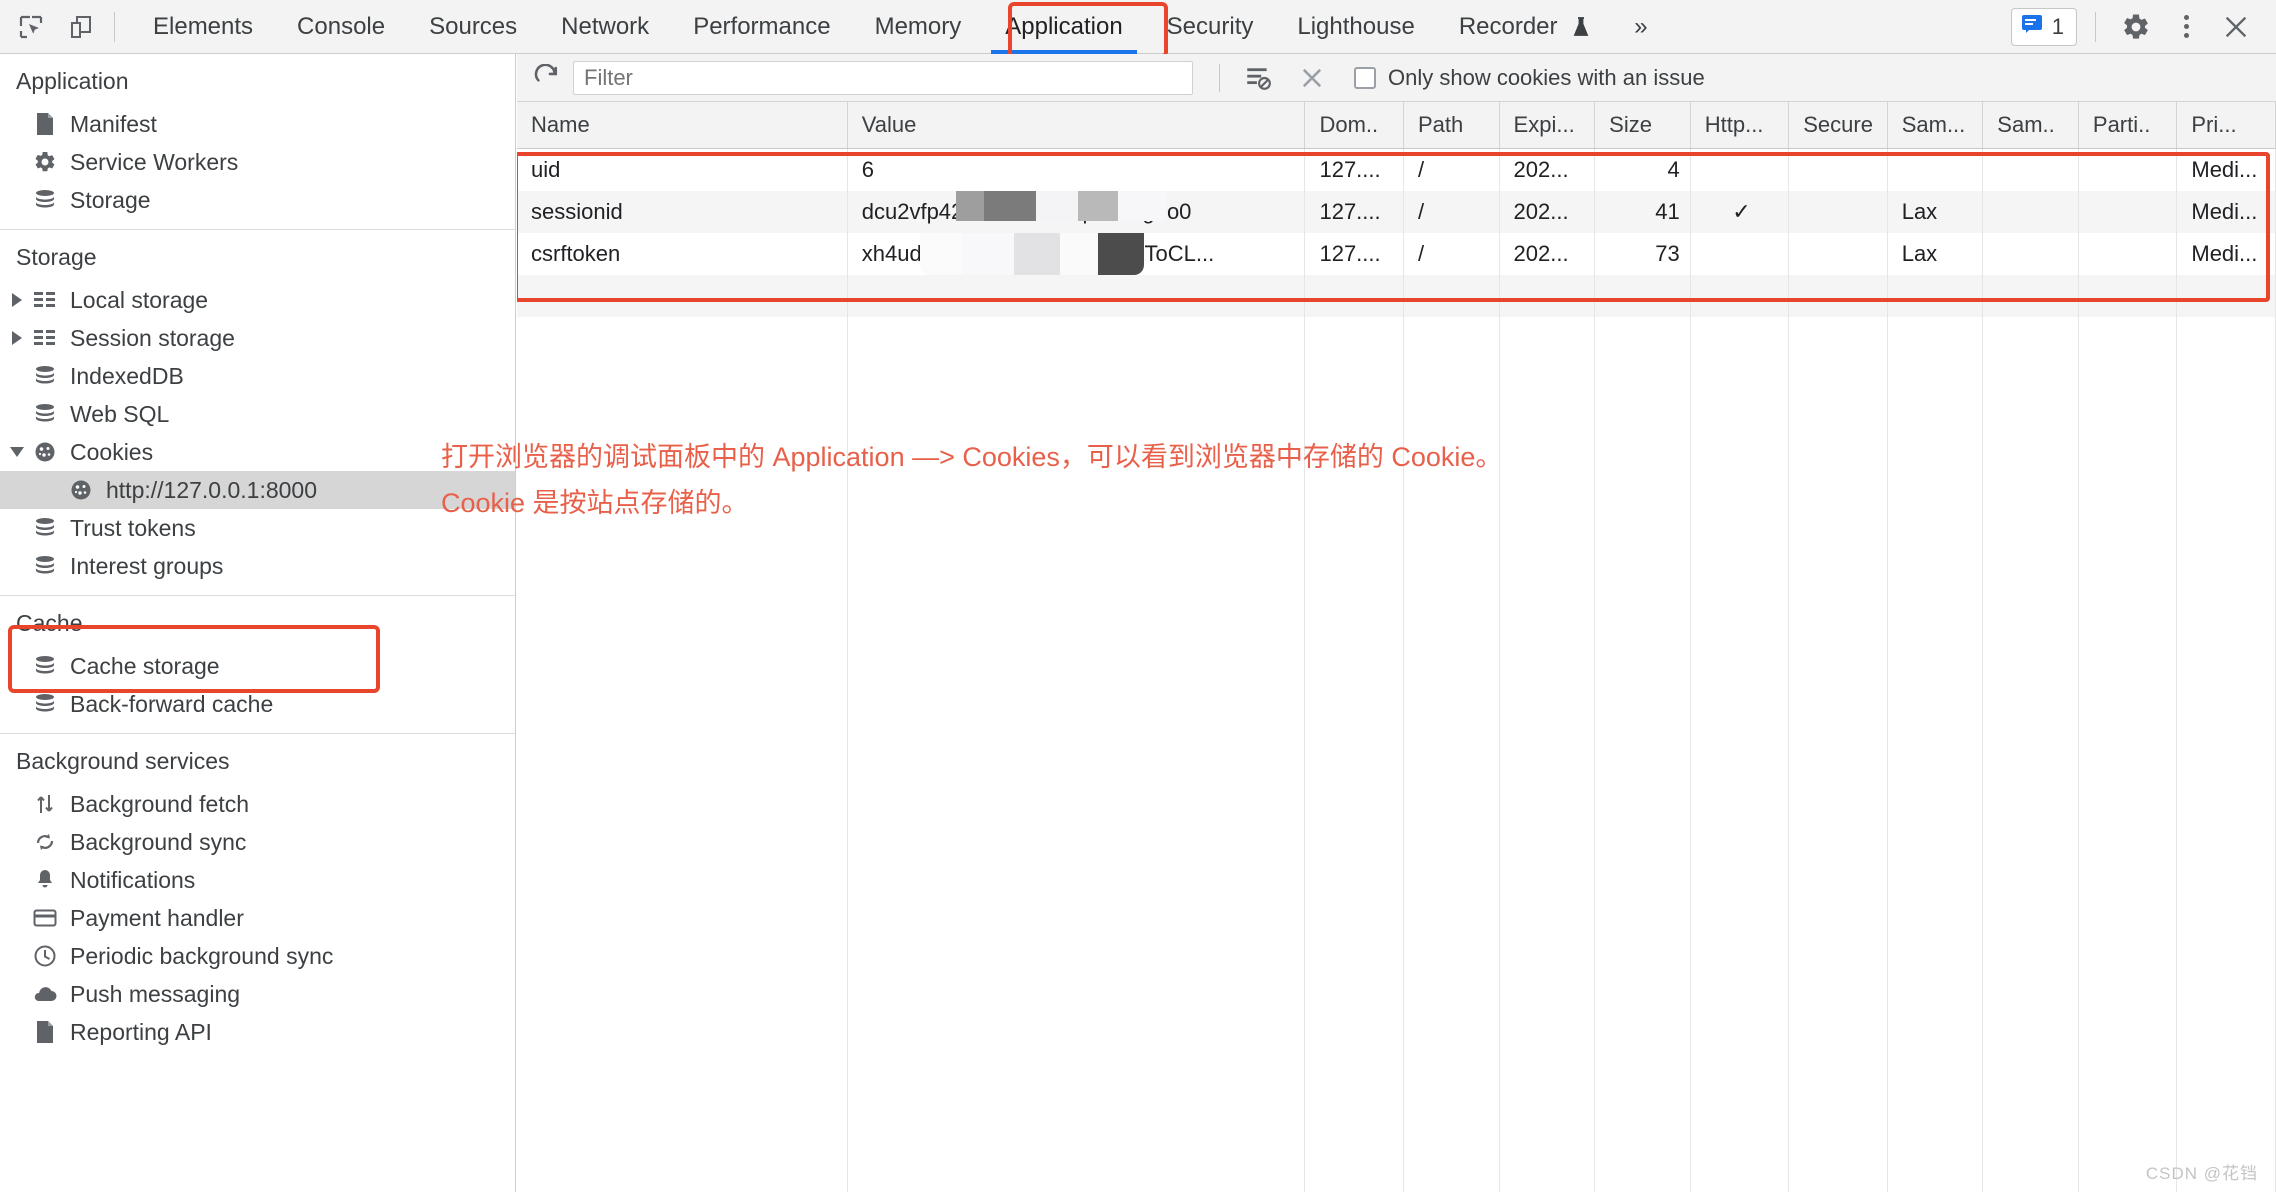 The width and height of the screenshot is (2276, 1192). Describe the element at coordinates (257, 162) in the screenshot. I see `sidebar-item-service-workers: Service Workers` at that location.